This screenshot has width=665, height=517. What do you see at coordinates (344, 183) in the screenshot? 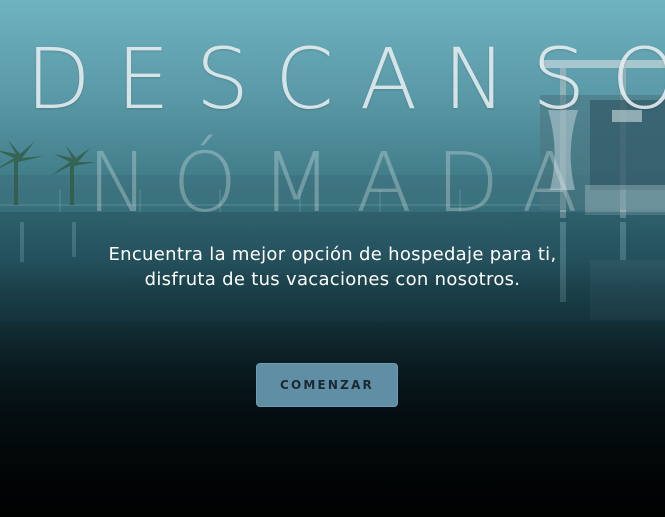
I see `hero-title-line-2: NÓMADA` at bounding box center [344, 183].